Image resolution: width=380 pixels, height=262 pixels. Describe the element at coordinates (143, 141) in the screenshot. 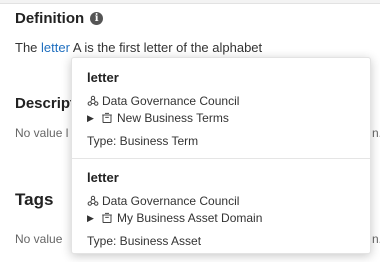

I see `suggestion-type: Type: Business Term` at that location.